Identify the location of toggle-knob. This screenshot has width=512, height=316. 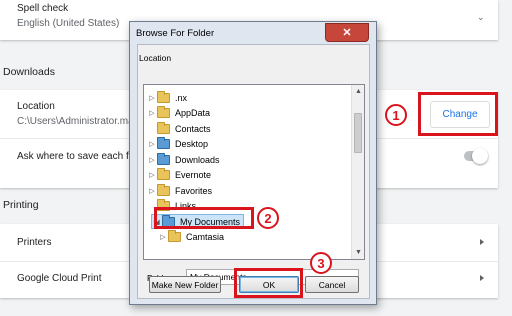
(480, 156).